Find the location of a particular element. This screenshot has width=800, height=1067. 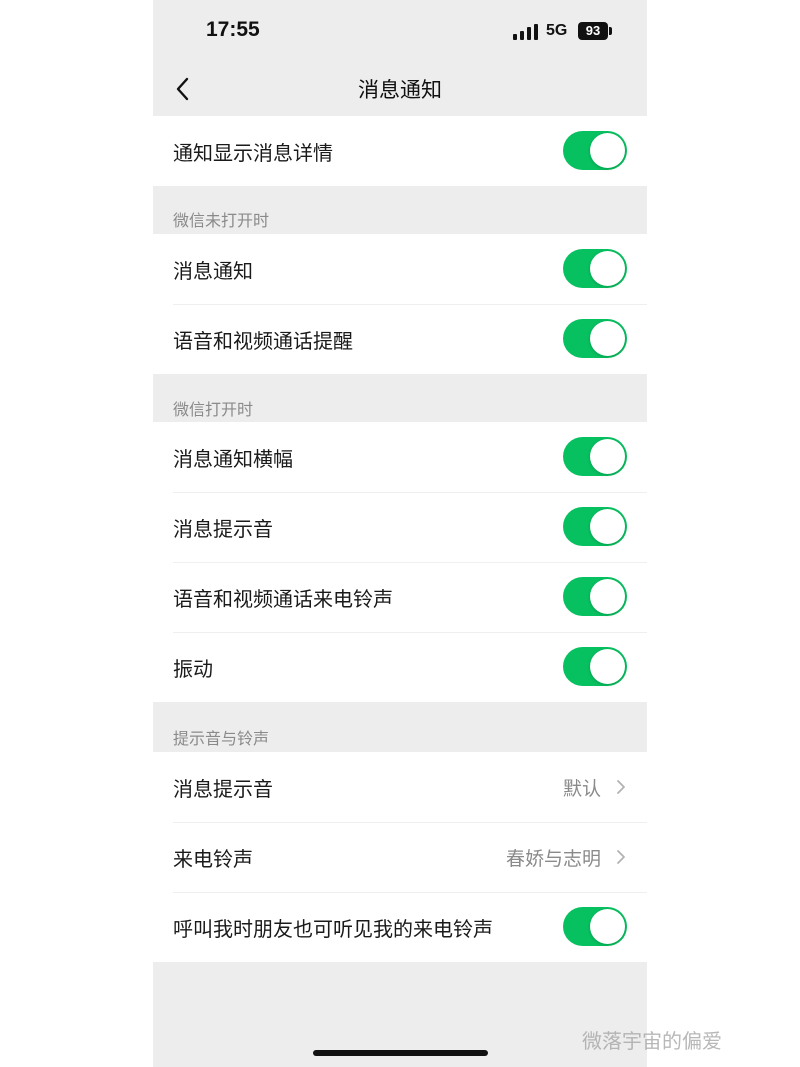

setting-row-share-ringtone: 呼叫我时朋友也可听见我的来电铃声 is located at coordinates (400, 927).